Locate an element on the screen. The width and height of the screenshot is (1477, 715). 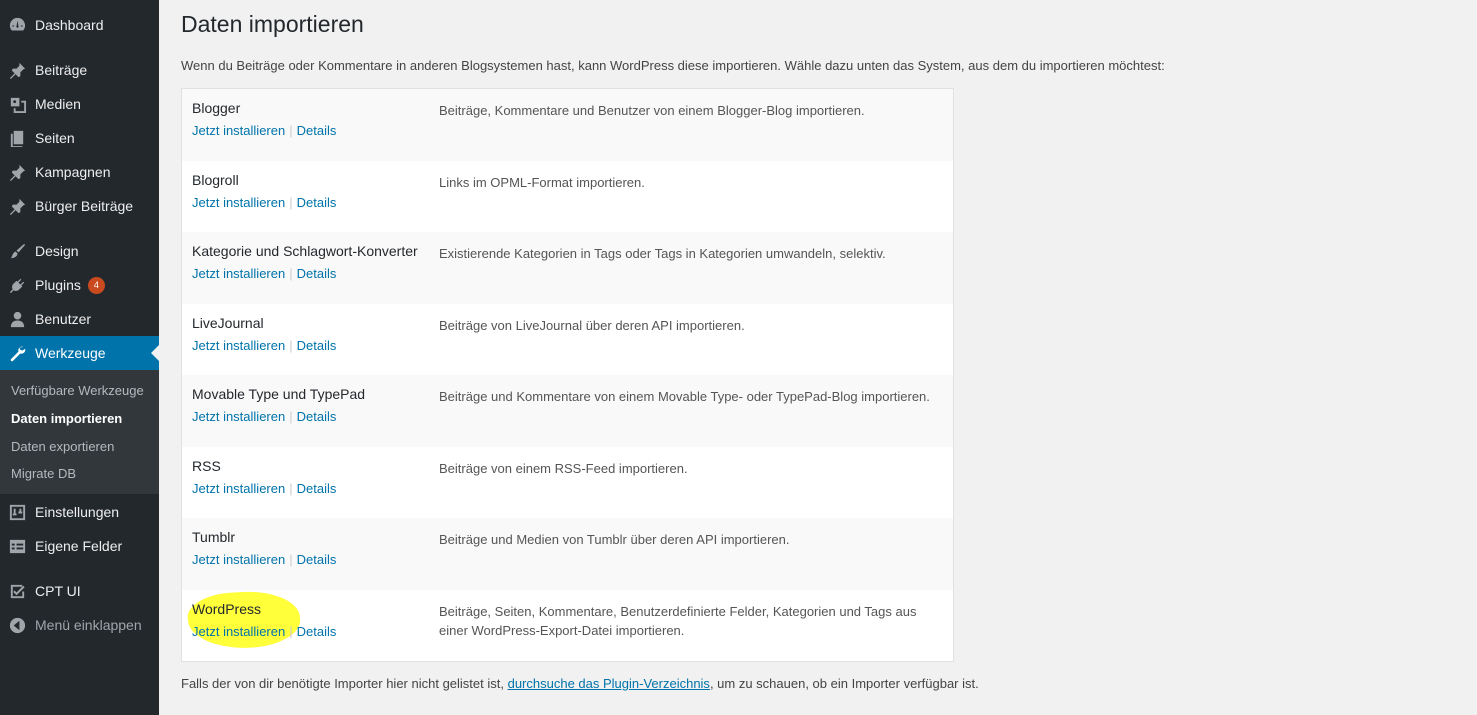
menu-einstellungen: Einstellungen is located at coordinates (79, 512).